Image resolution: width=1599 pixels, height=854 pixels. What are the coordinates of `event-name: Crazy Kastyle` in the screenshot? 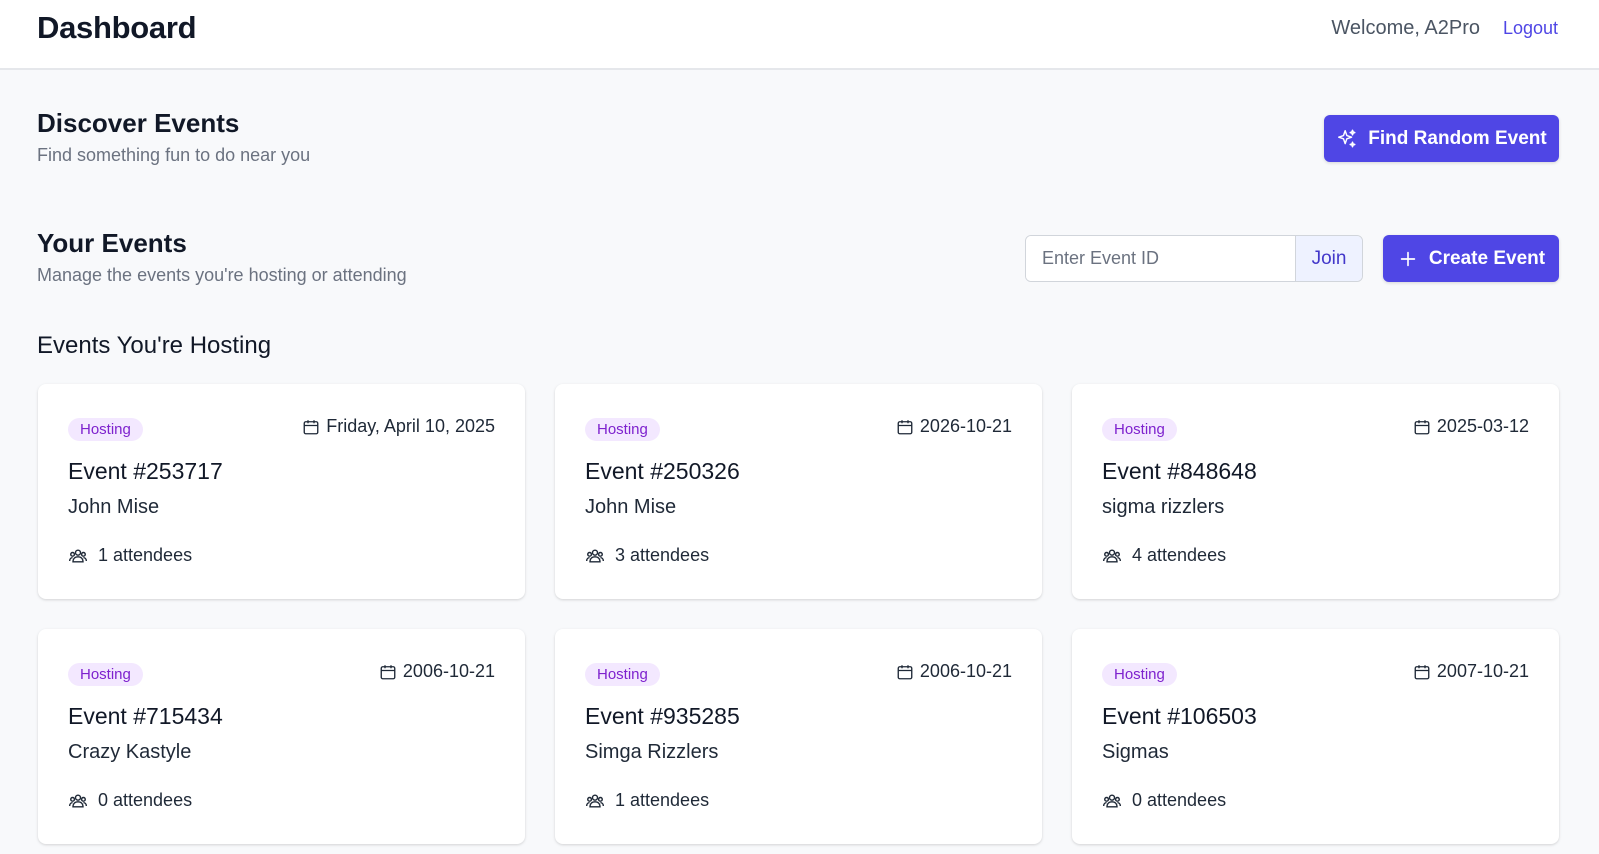 It's located at (130, 752).